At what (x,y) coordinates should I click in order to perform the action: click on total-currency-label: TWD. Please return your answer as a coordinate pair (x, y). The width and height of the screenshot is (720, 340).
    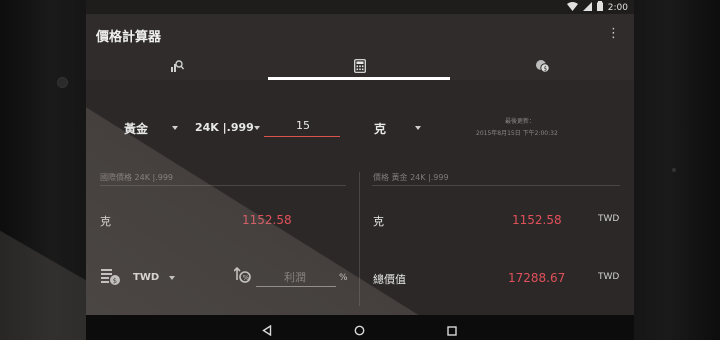
    Looking at the image, I should click on (609, 277).